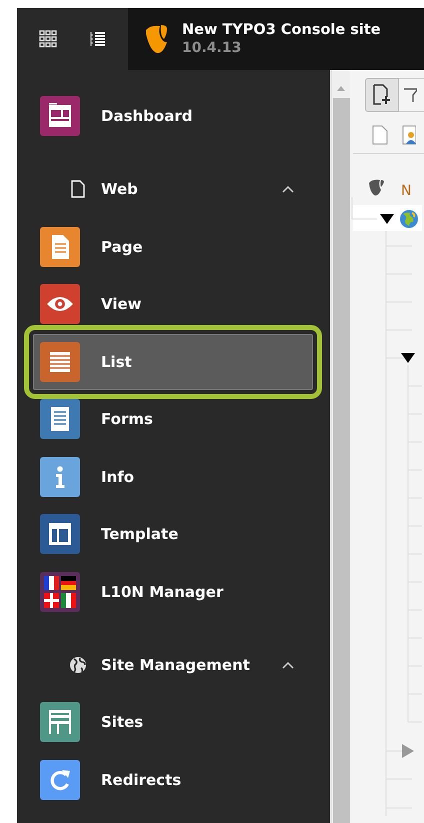  What do you see at coordinates (77, 189) in the screenshot?
I see `document-icon` at bounding box center [77, 189].